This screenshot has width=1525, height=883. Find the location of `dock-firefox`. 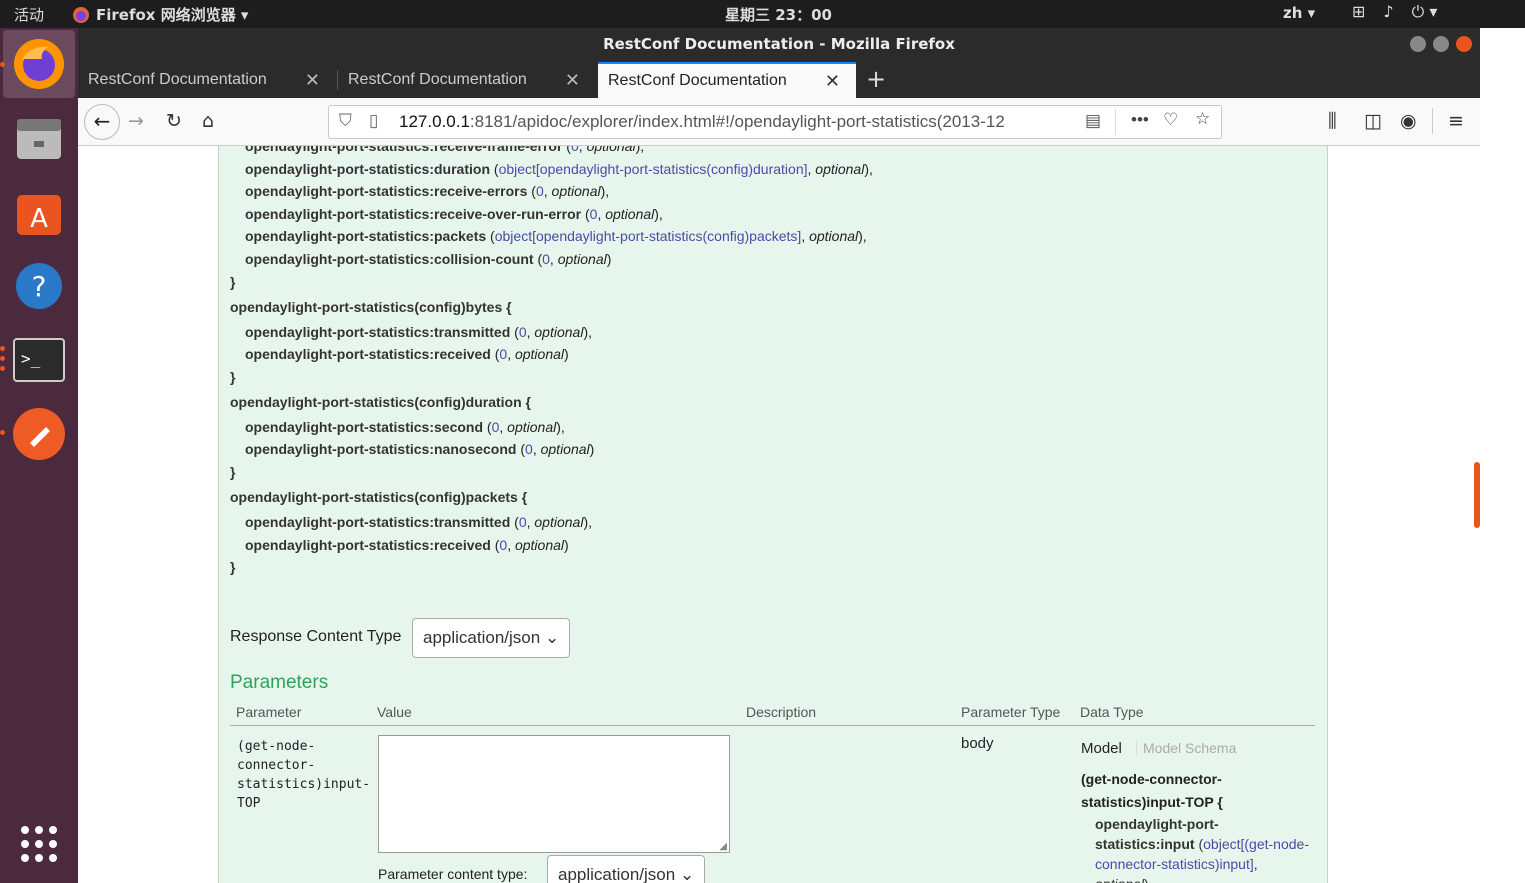

dock-firefox is located at coordinates (39, 64).